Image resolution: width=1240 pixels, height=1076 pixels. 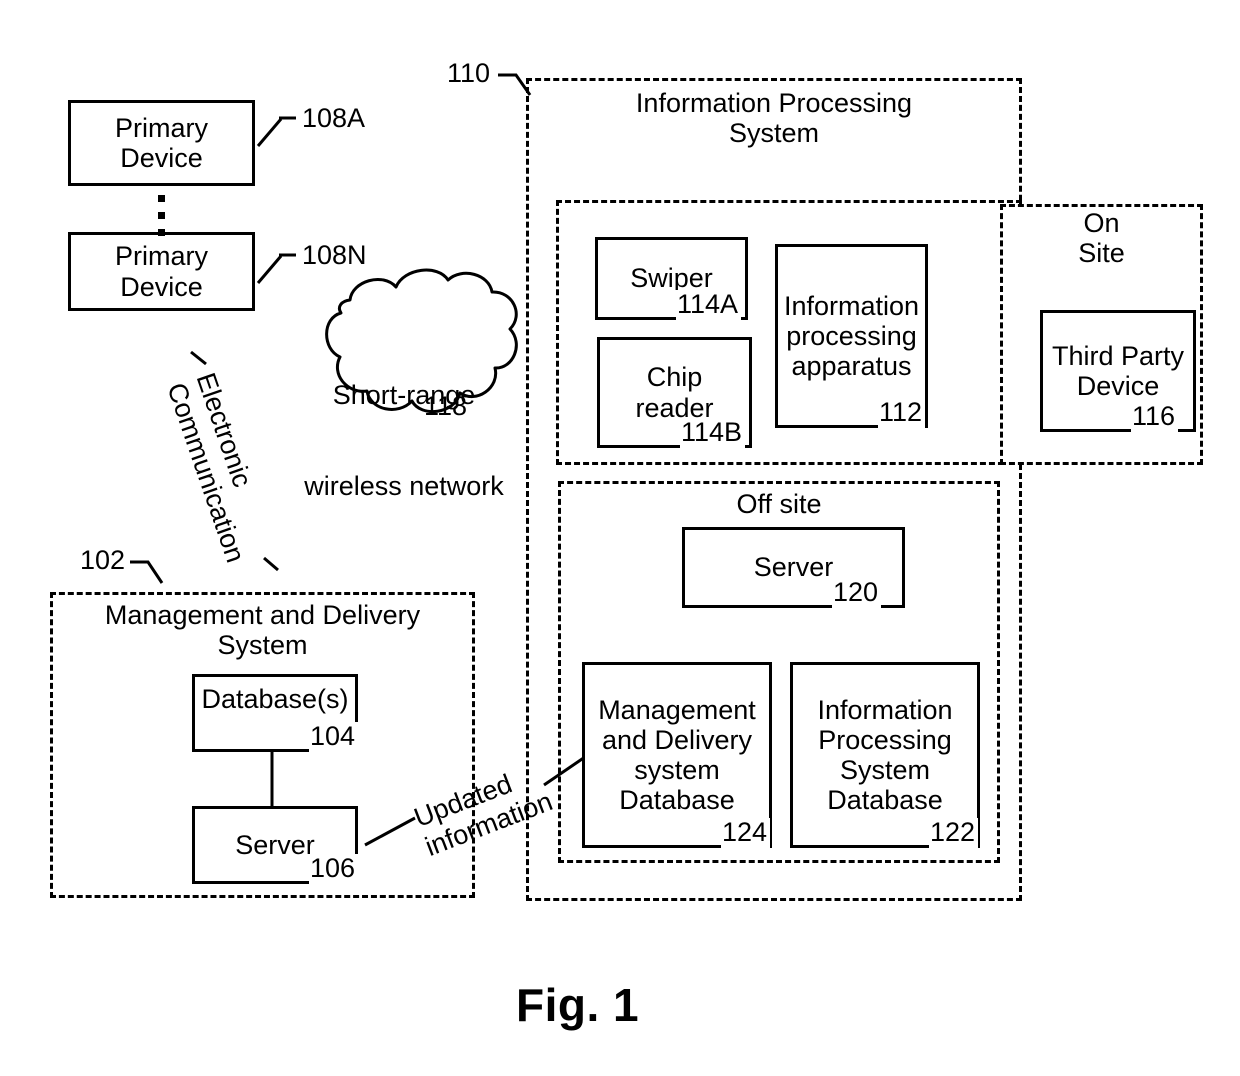 I want to click on ipa-label-line3: apparatus, so click(x=851, y=366).